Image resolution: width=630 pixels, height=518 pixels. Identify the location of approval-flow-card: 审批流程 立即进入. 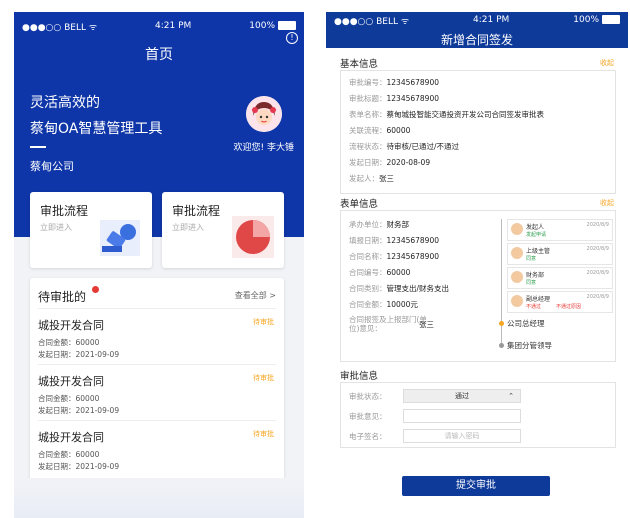
(91, 230).